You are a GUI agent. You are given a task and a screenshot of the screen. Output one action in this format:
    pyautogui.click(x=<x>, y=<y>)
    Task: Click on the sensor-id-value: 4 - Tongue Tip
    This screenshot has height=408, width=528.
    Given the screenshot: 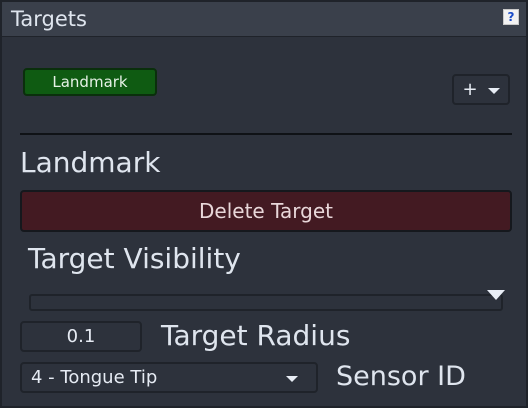 What is the action you would take?
    pyautogui.click(x=94, y=377)
    